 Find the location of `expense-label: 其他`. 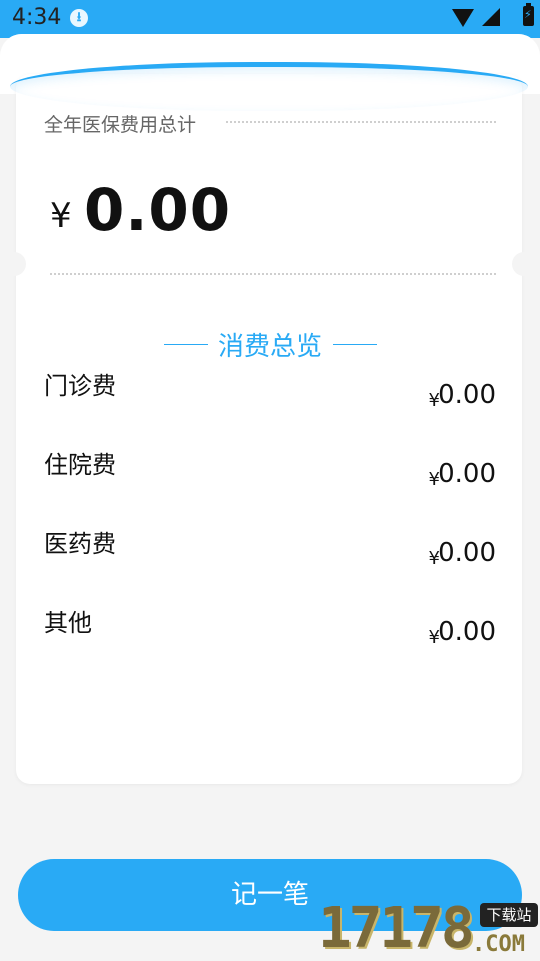

expense-label: 其他 is located at coordinates (68, 623).